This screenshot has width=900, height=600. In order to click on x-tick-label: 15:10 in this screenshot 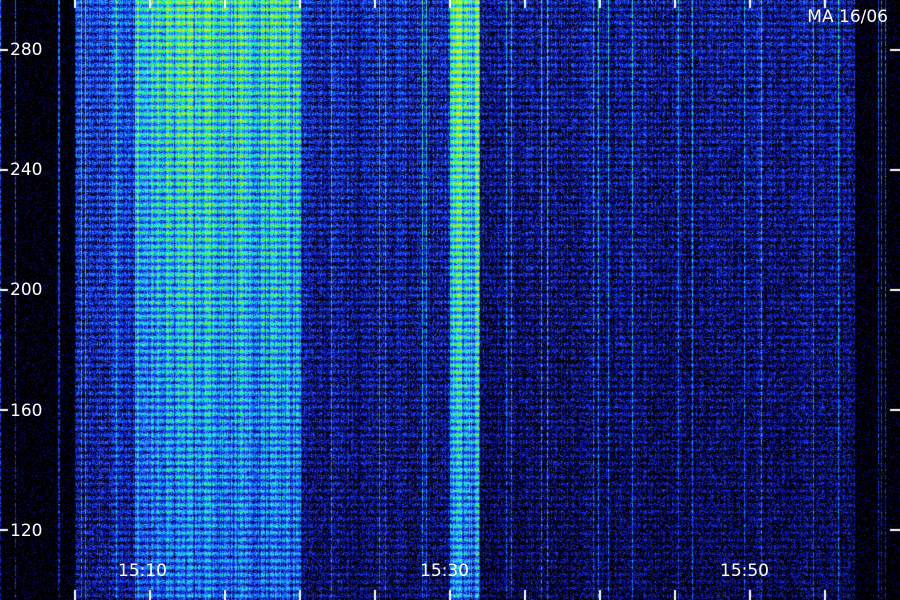, I will do `click(142, 571)`.